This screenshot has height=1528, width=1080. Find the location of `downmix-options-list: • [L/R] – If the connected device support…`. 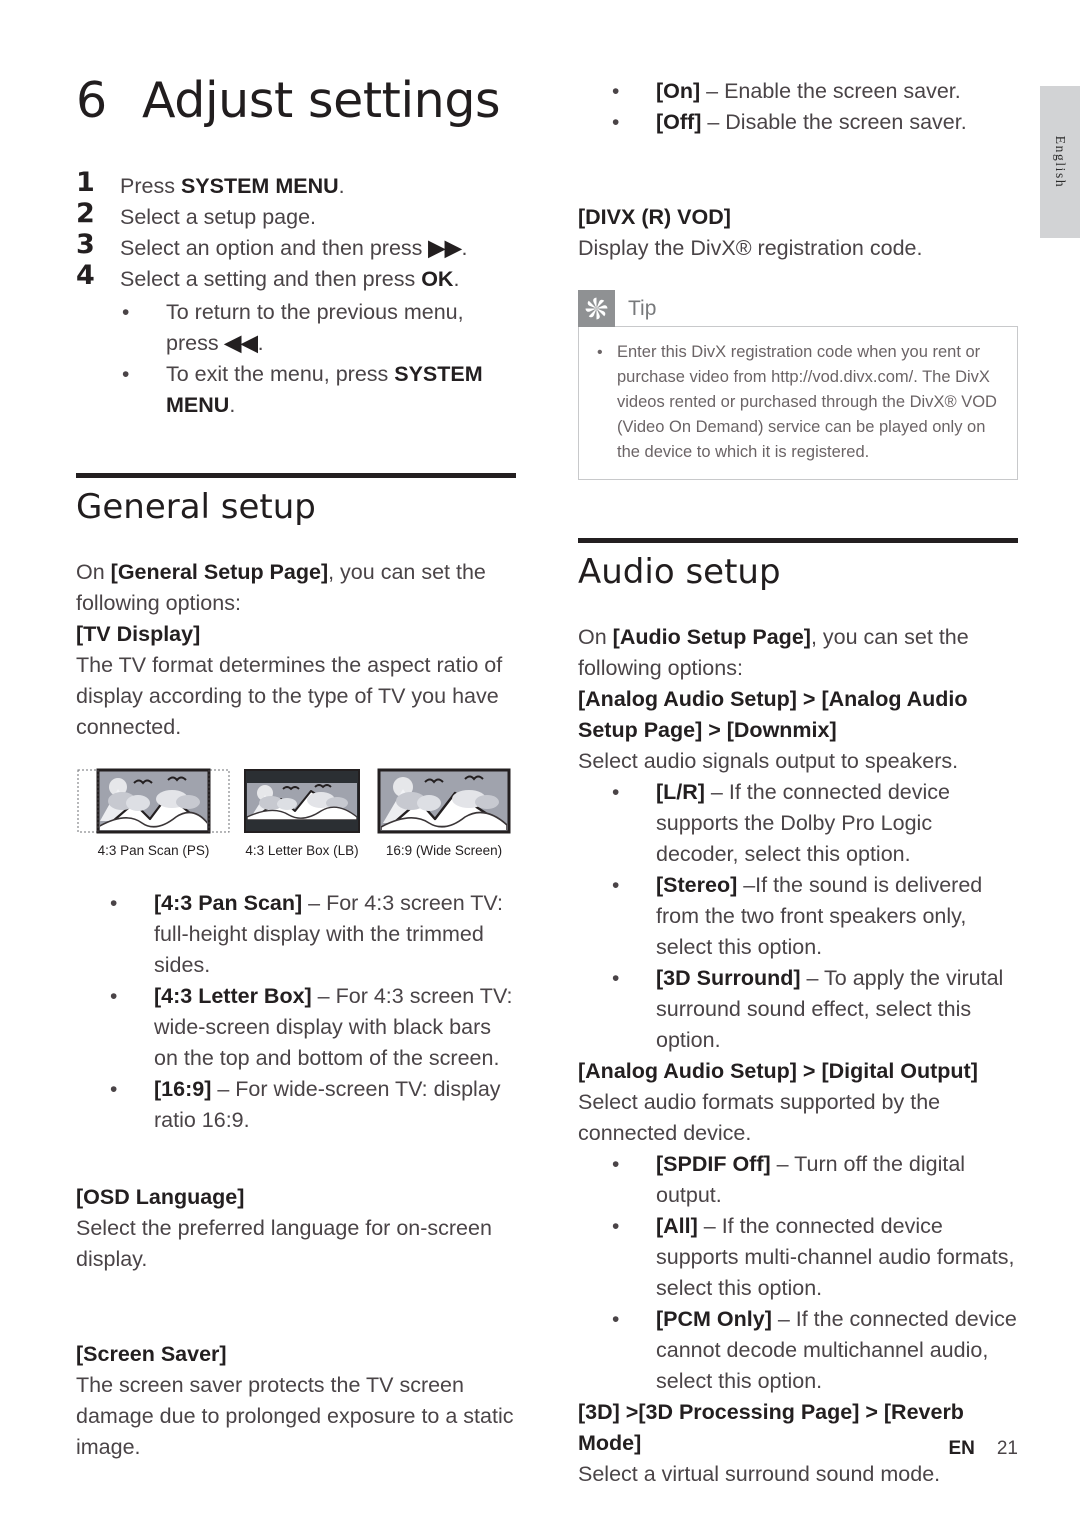

downmix-options-list: • [L/R] – If the connected device support… is located at coordinates (798, 916).